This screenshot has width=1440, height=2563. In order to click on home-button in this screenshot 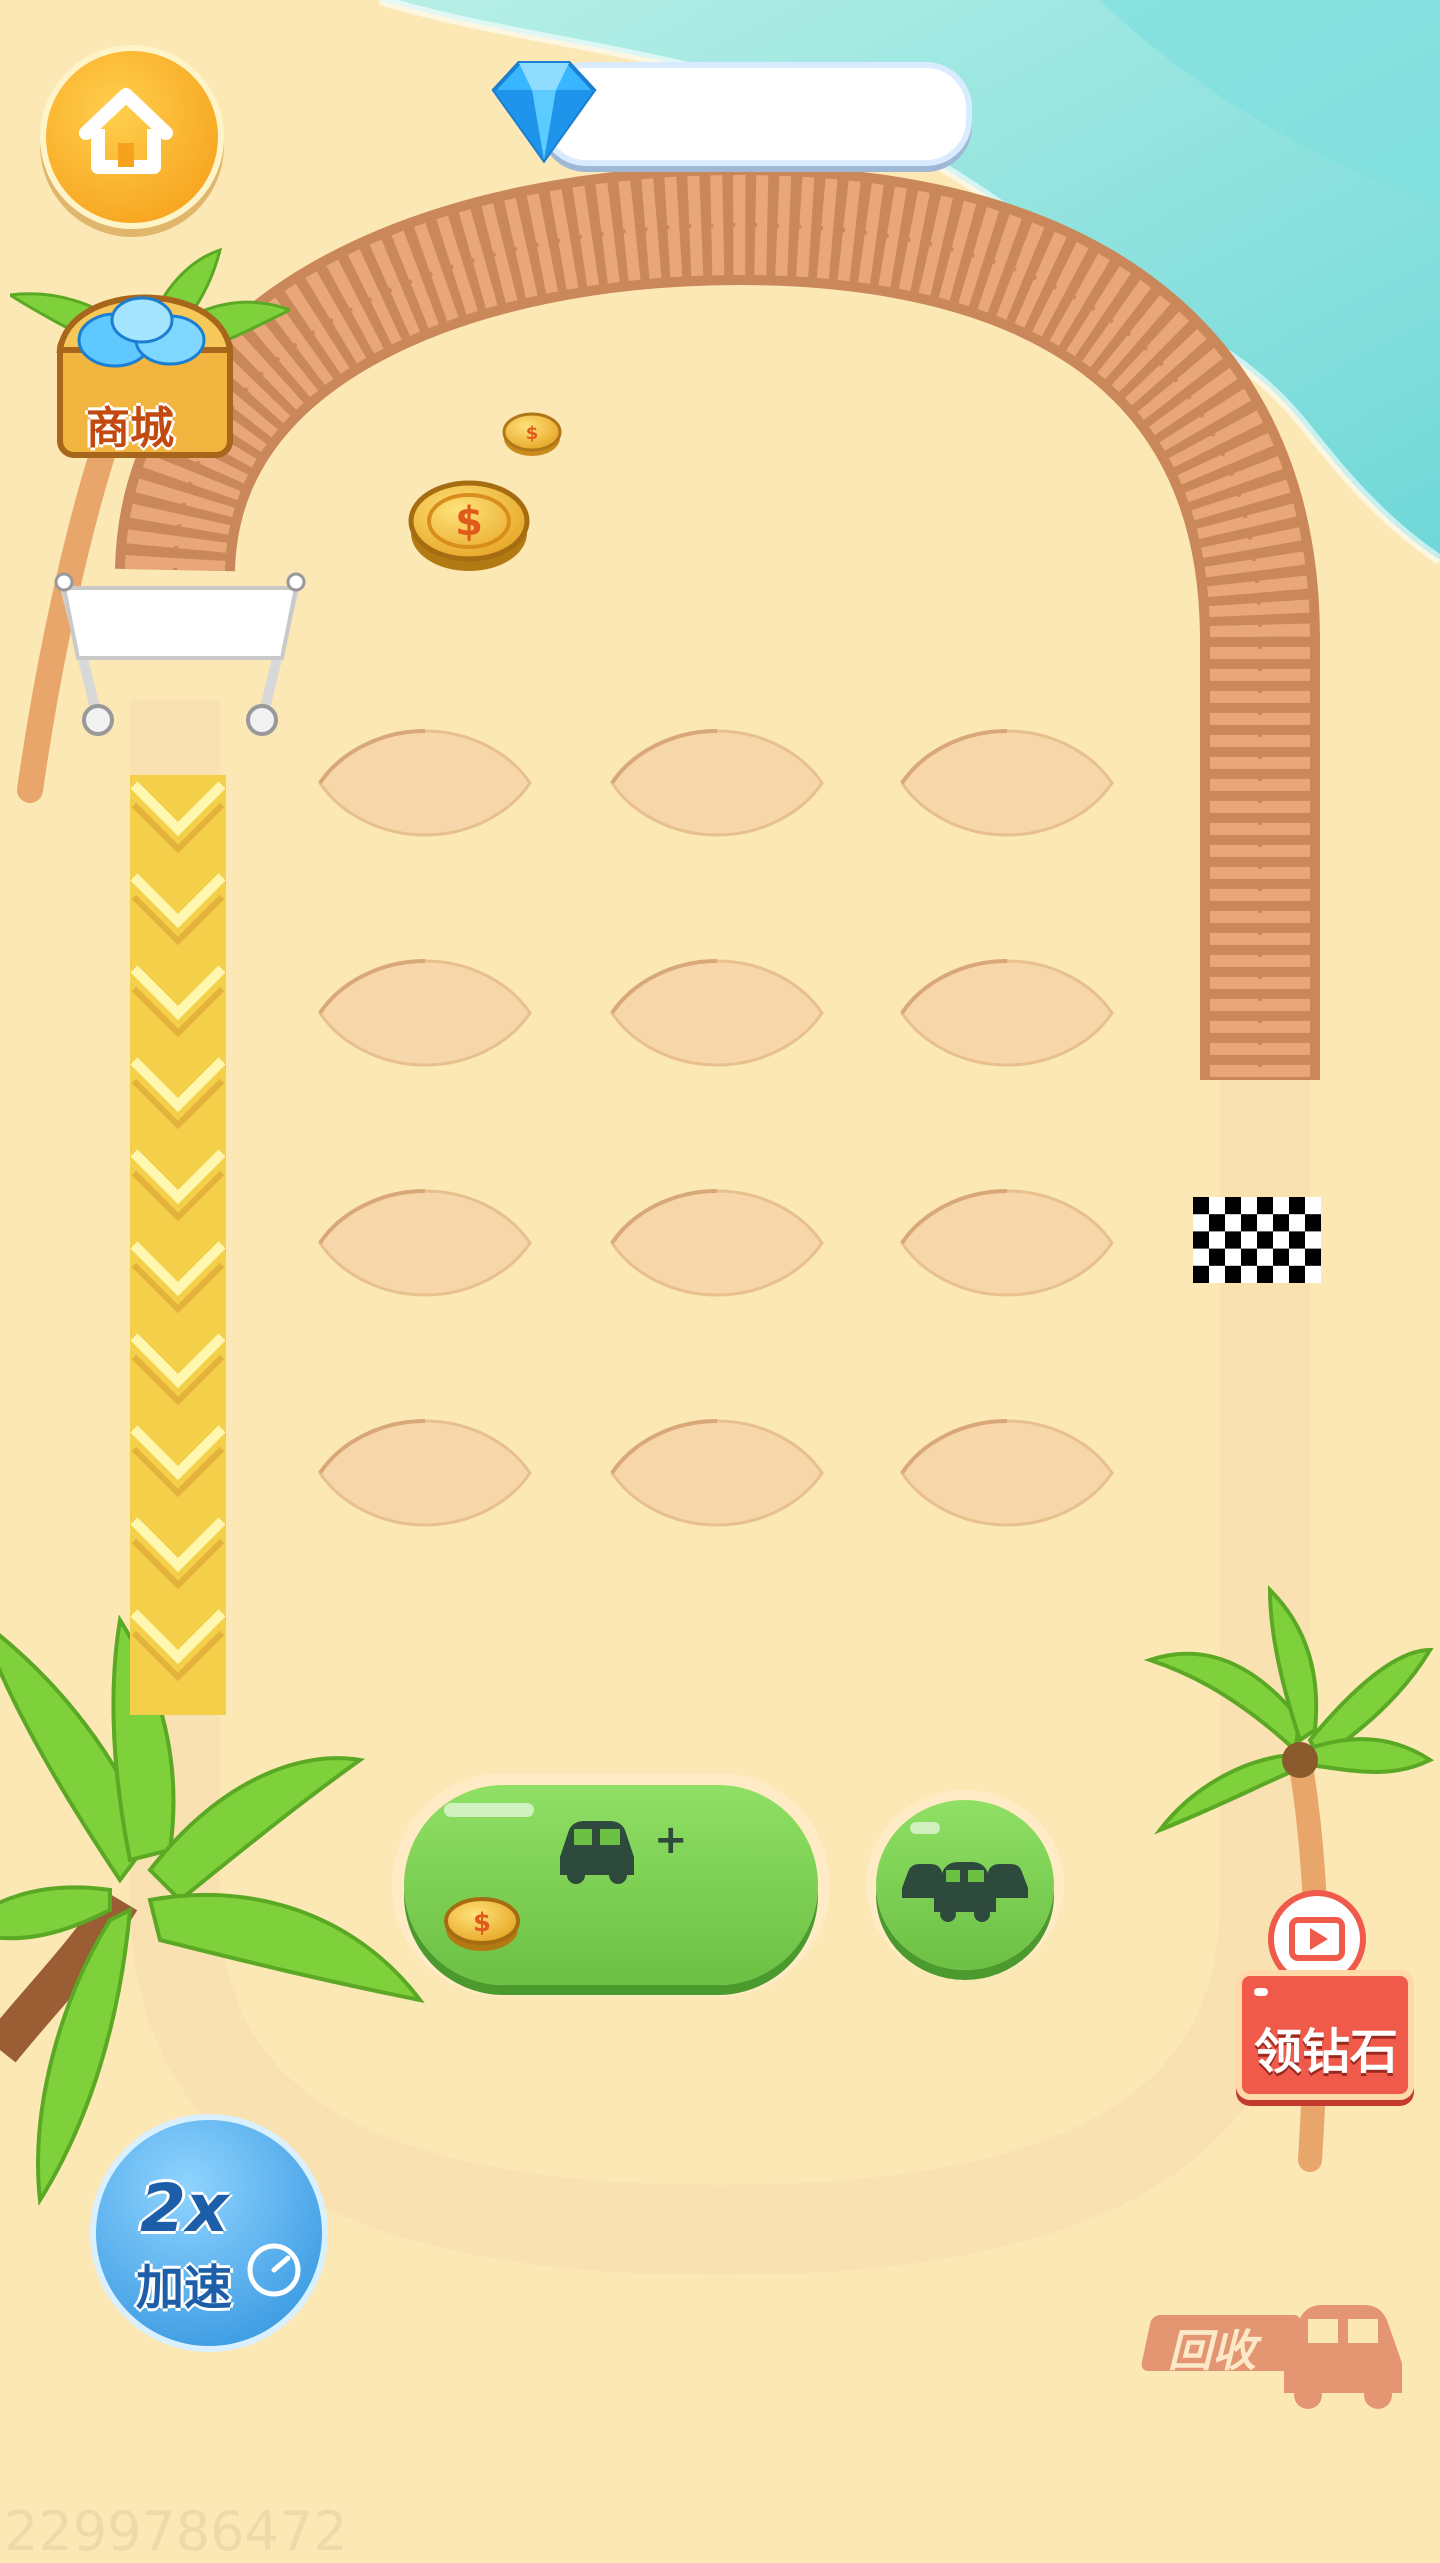, I will do `click(132, 137)`.